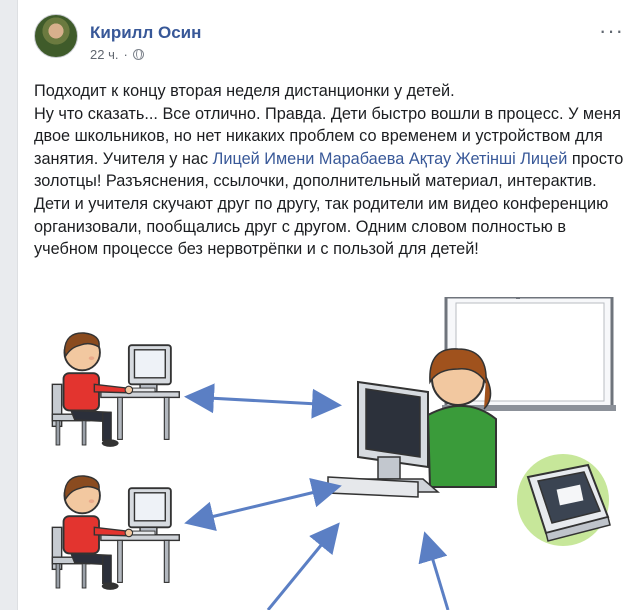  Describe the element at coordinates (116, 533) in the screenshot. I see `student-2-figure` at that location.